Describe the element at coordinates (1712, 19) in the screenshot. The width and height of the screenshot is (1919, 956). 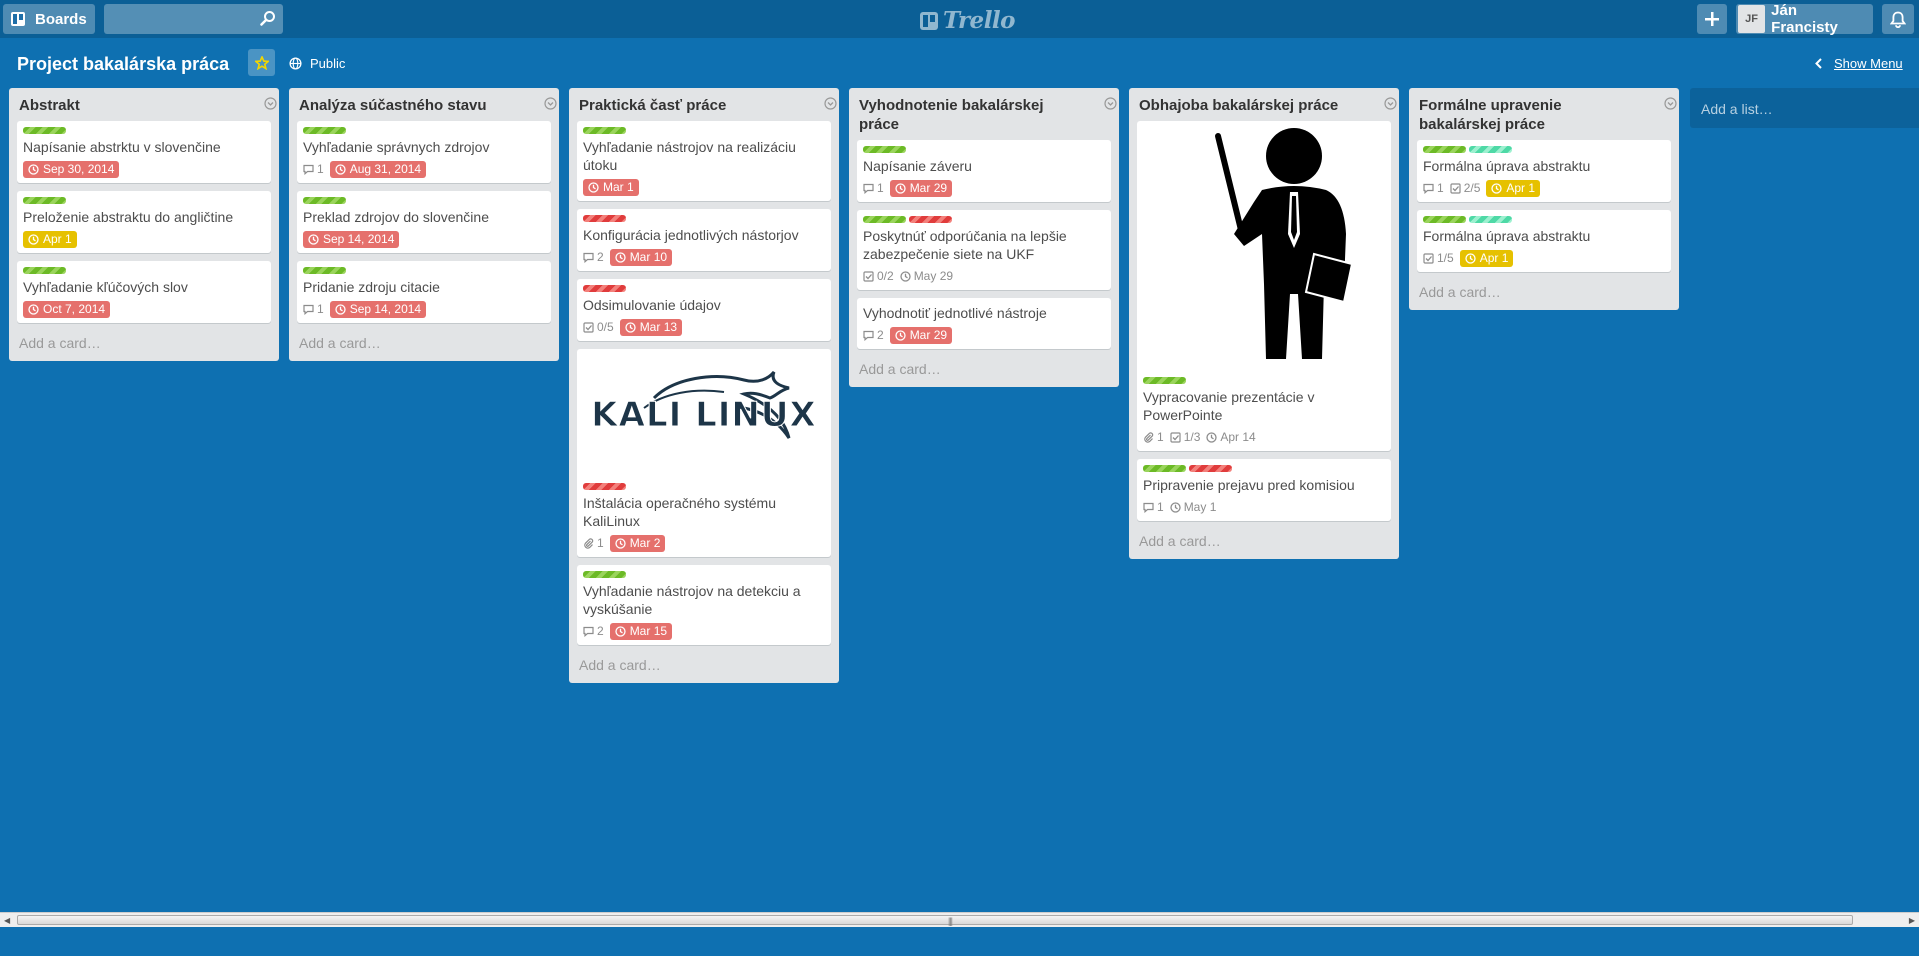
I see `add-button` at that location.